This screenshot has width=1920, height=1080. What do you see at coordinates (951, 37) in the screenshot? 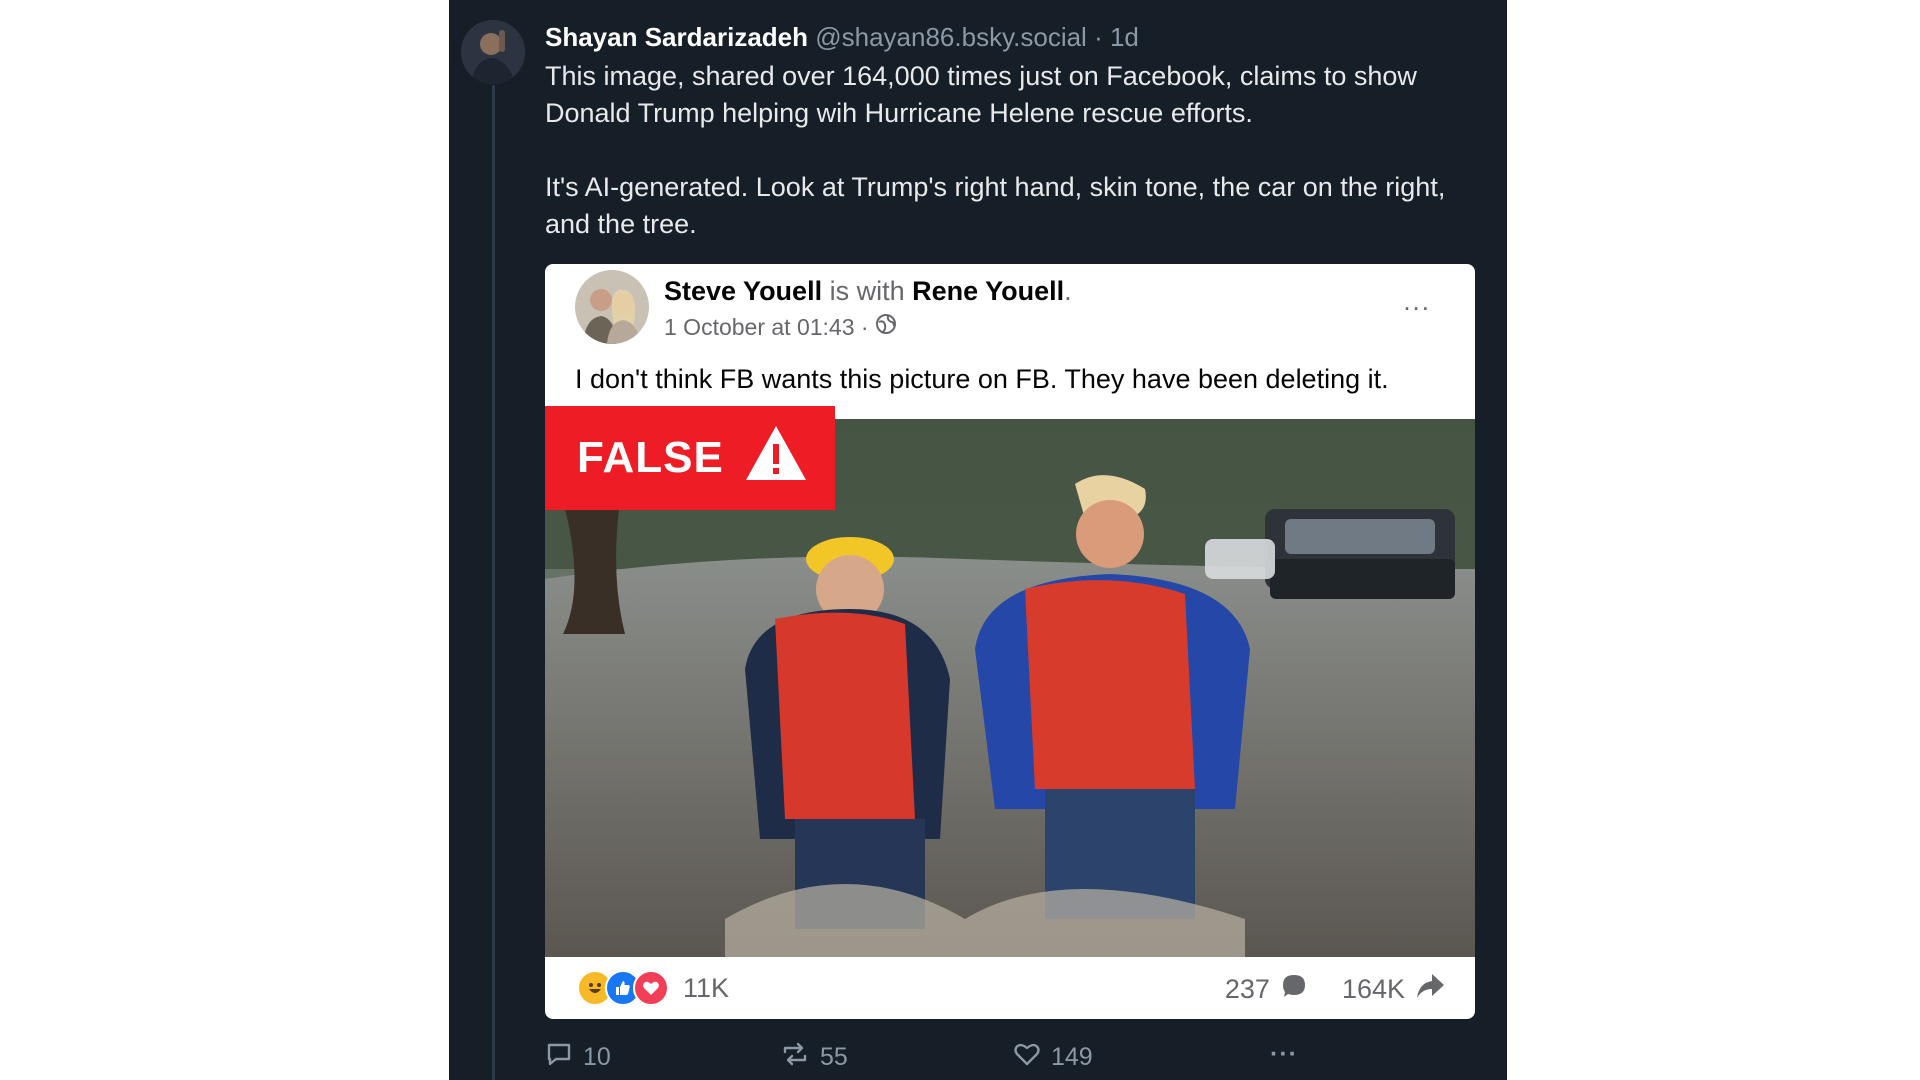
I see `author-handle: @shayan86.bsky.social` at bounding box center [951, 37].